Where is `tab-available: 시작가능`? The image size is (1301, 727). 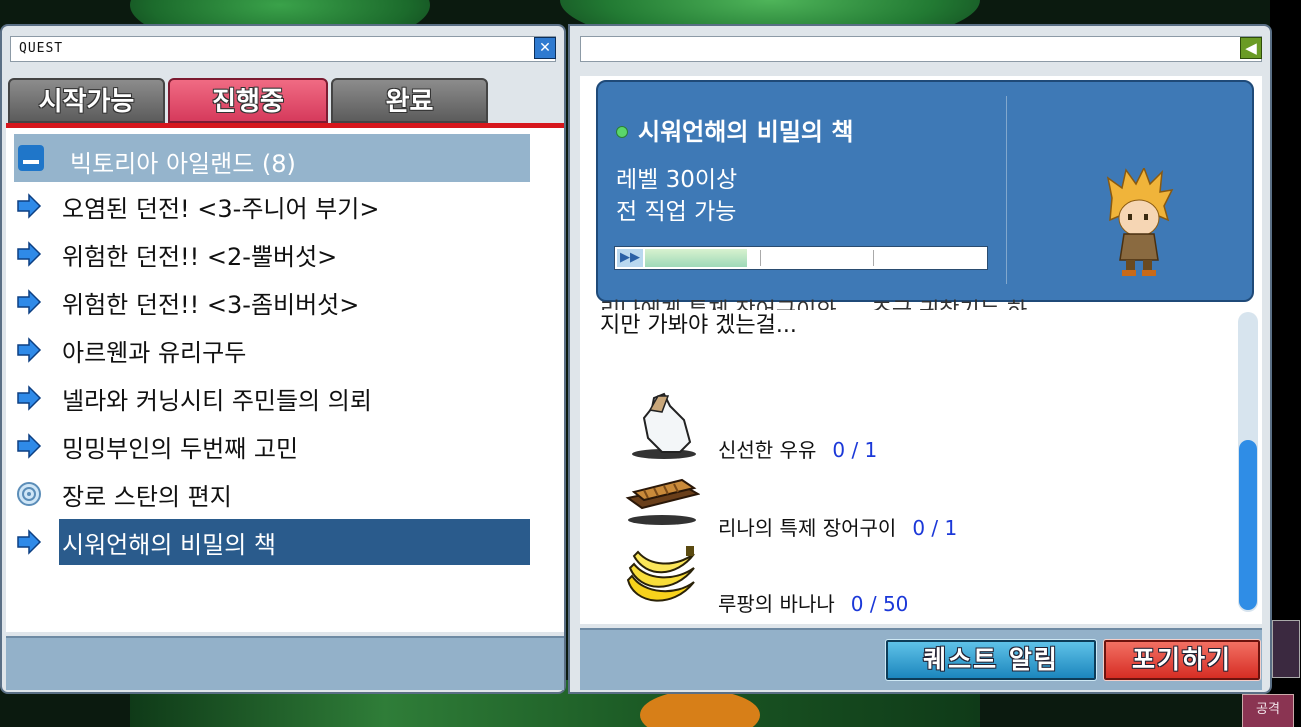 tab-available: 시작가능 is located at coordinates (86, 100).